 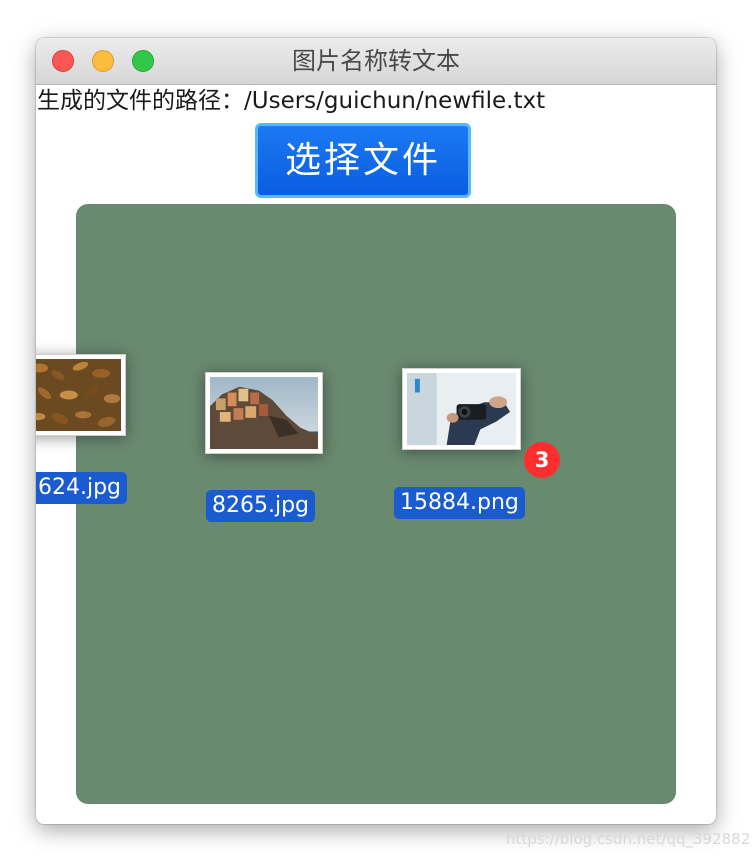 I want to click on select-file-button: 选择文件, so click(x=363, y=160).